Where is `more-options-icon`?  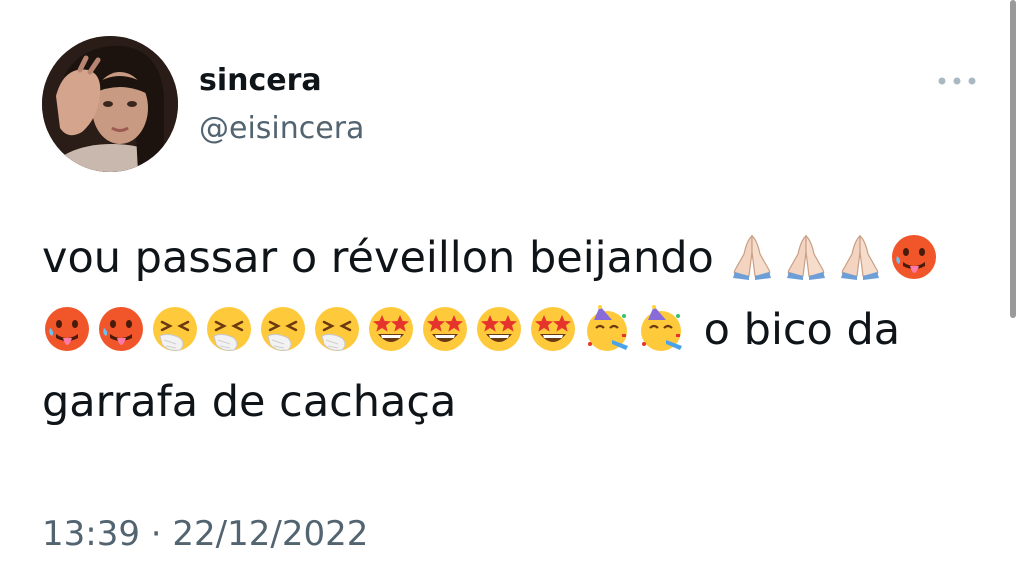
more-options-icon is located at coordinates (957, 81).